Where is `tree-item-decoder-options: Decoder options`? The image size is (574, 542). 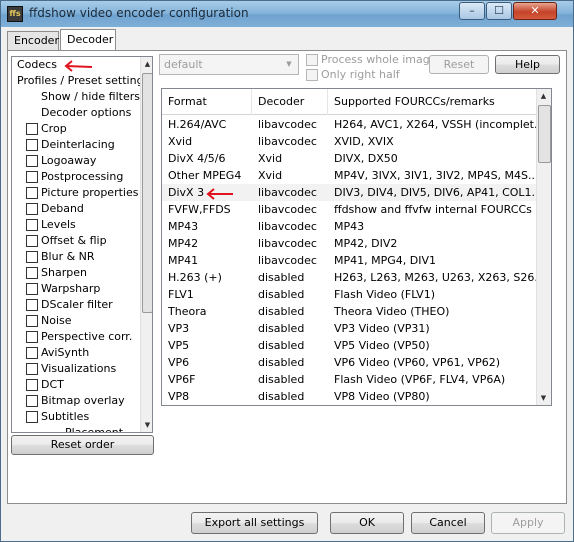 tree-item-decoder-options: Decoder options is located at coordinates (86, 113).